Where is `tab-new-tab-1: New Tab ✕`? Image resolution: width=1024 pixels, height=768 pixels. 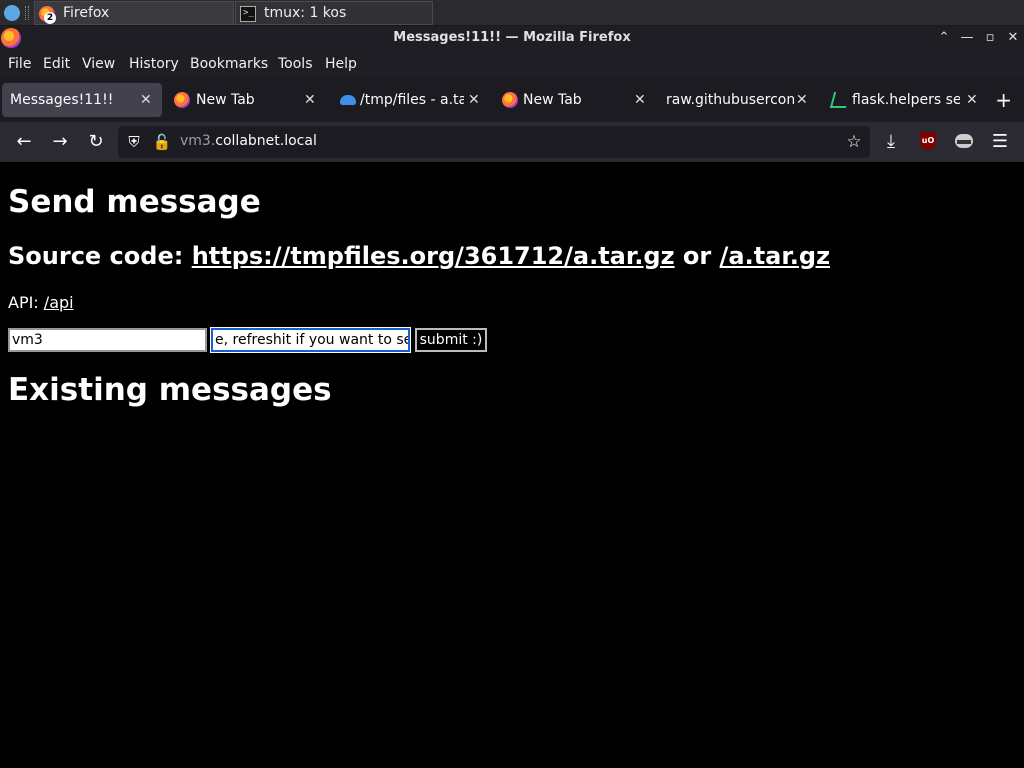 tab-new-tab-1: New Tab ✕ is located at coordinates (244, 100).